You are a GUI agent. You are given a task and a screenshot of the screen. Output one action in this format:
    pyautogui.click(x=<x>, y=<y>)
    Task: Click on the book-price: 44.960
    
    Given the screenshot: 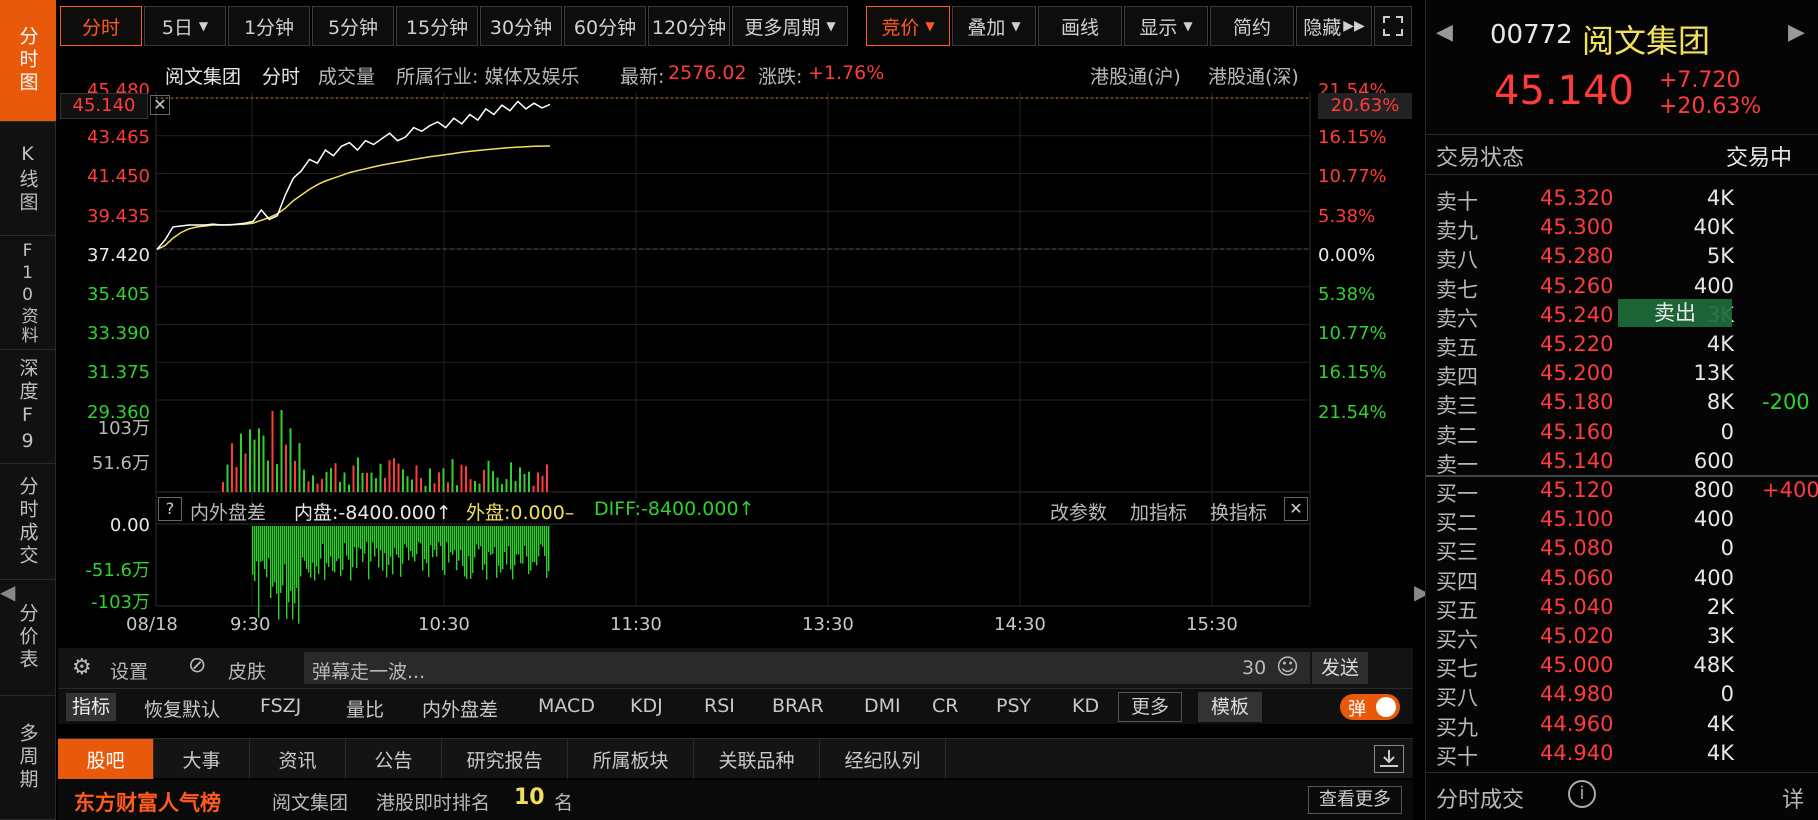 What is the action you would take?
    pyautogui.click(x=1576, y=724)
    